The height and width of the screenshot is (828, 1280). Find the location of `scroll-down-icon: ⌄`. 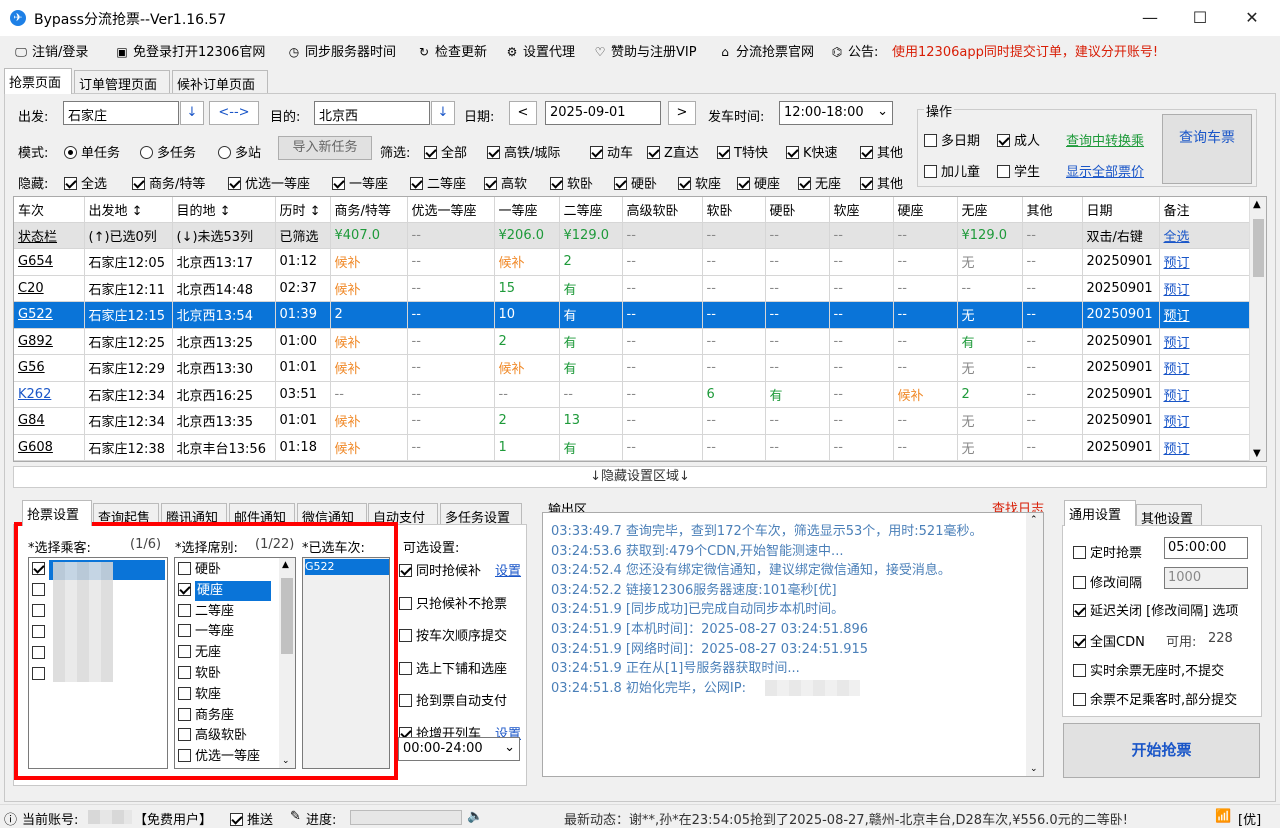

scroll-down-icon: ⌄ is located at coordinates (1034, 769).